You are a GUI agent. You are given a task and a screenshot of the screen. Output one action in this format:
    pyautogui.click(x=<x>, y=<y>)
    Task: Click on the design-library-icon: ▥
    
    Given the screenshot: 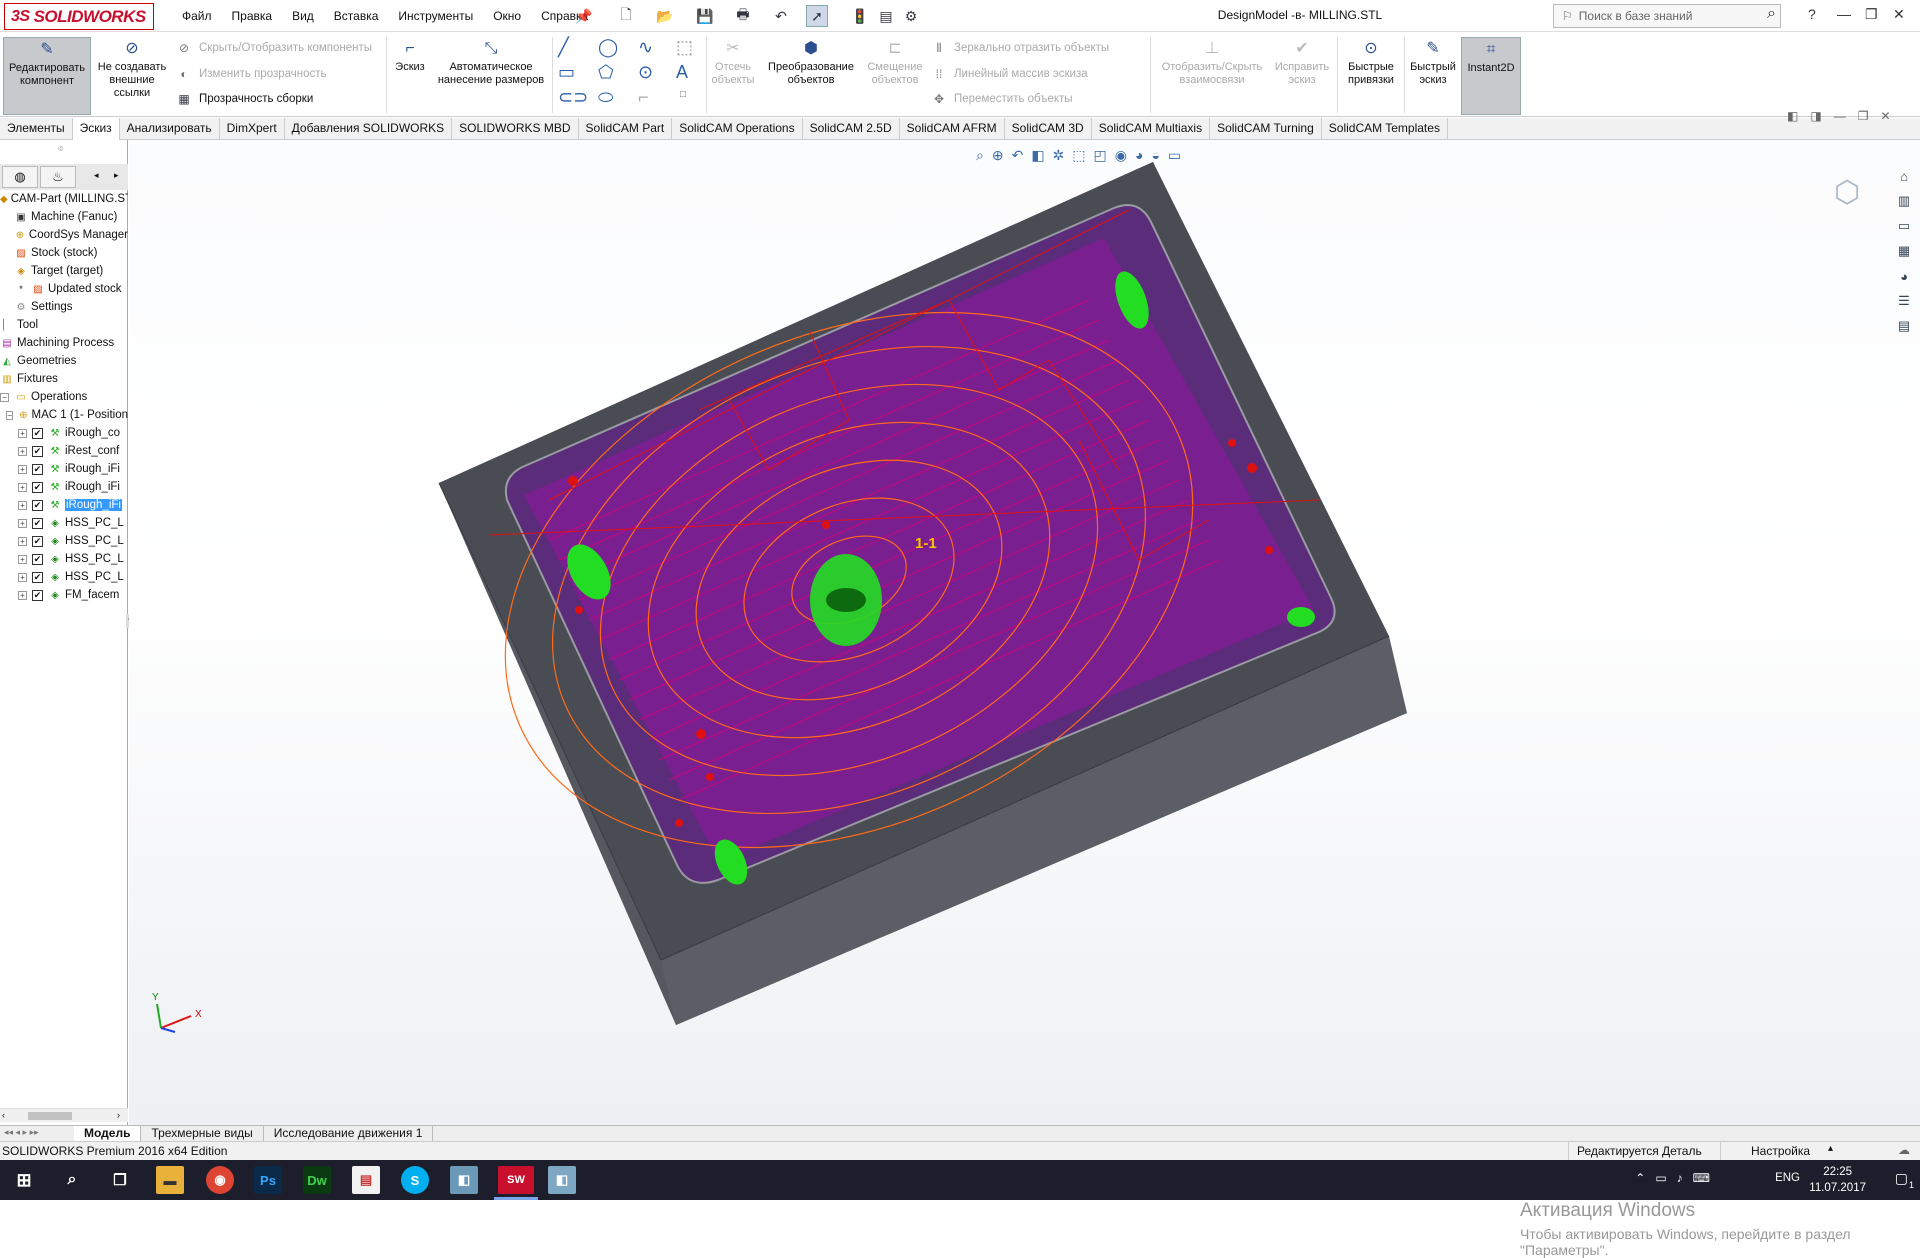 What is the action you would take?
    pyautogui.click(x=1904, y=201)
    